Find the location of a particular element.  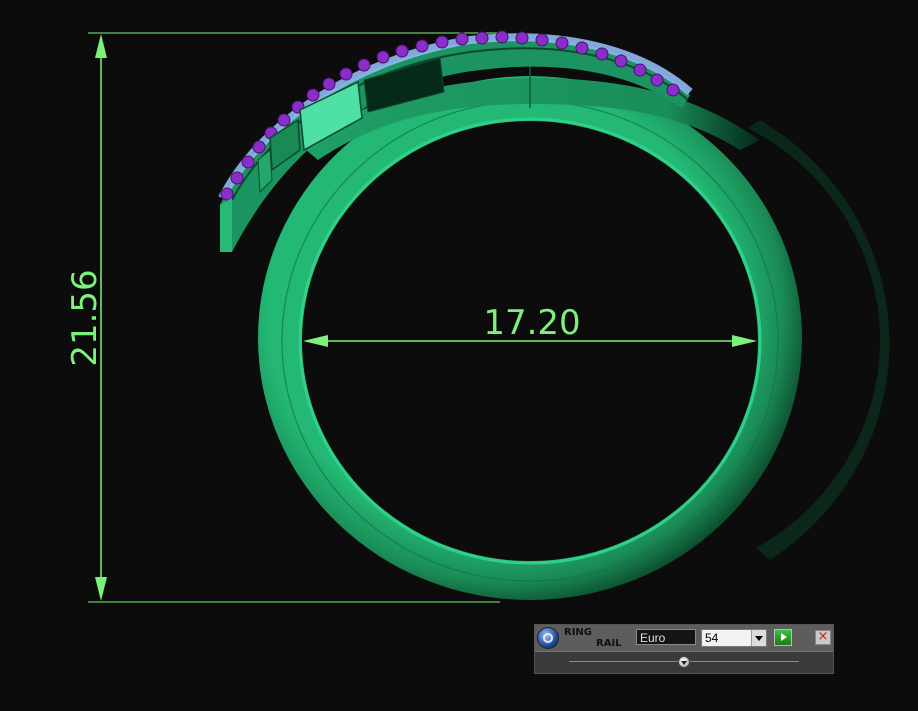

ring-rail-panel: RING RAIL Euro 54 × is located at coordinates (684, 649).